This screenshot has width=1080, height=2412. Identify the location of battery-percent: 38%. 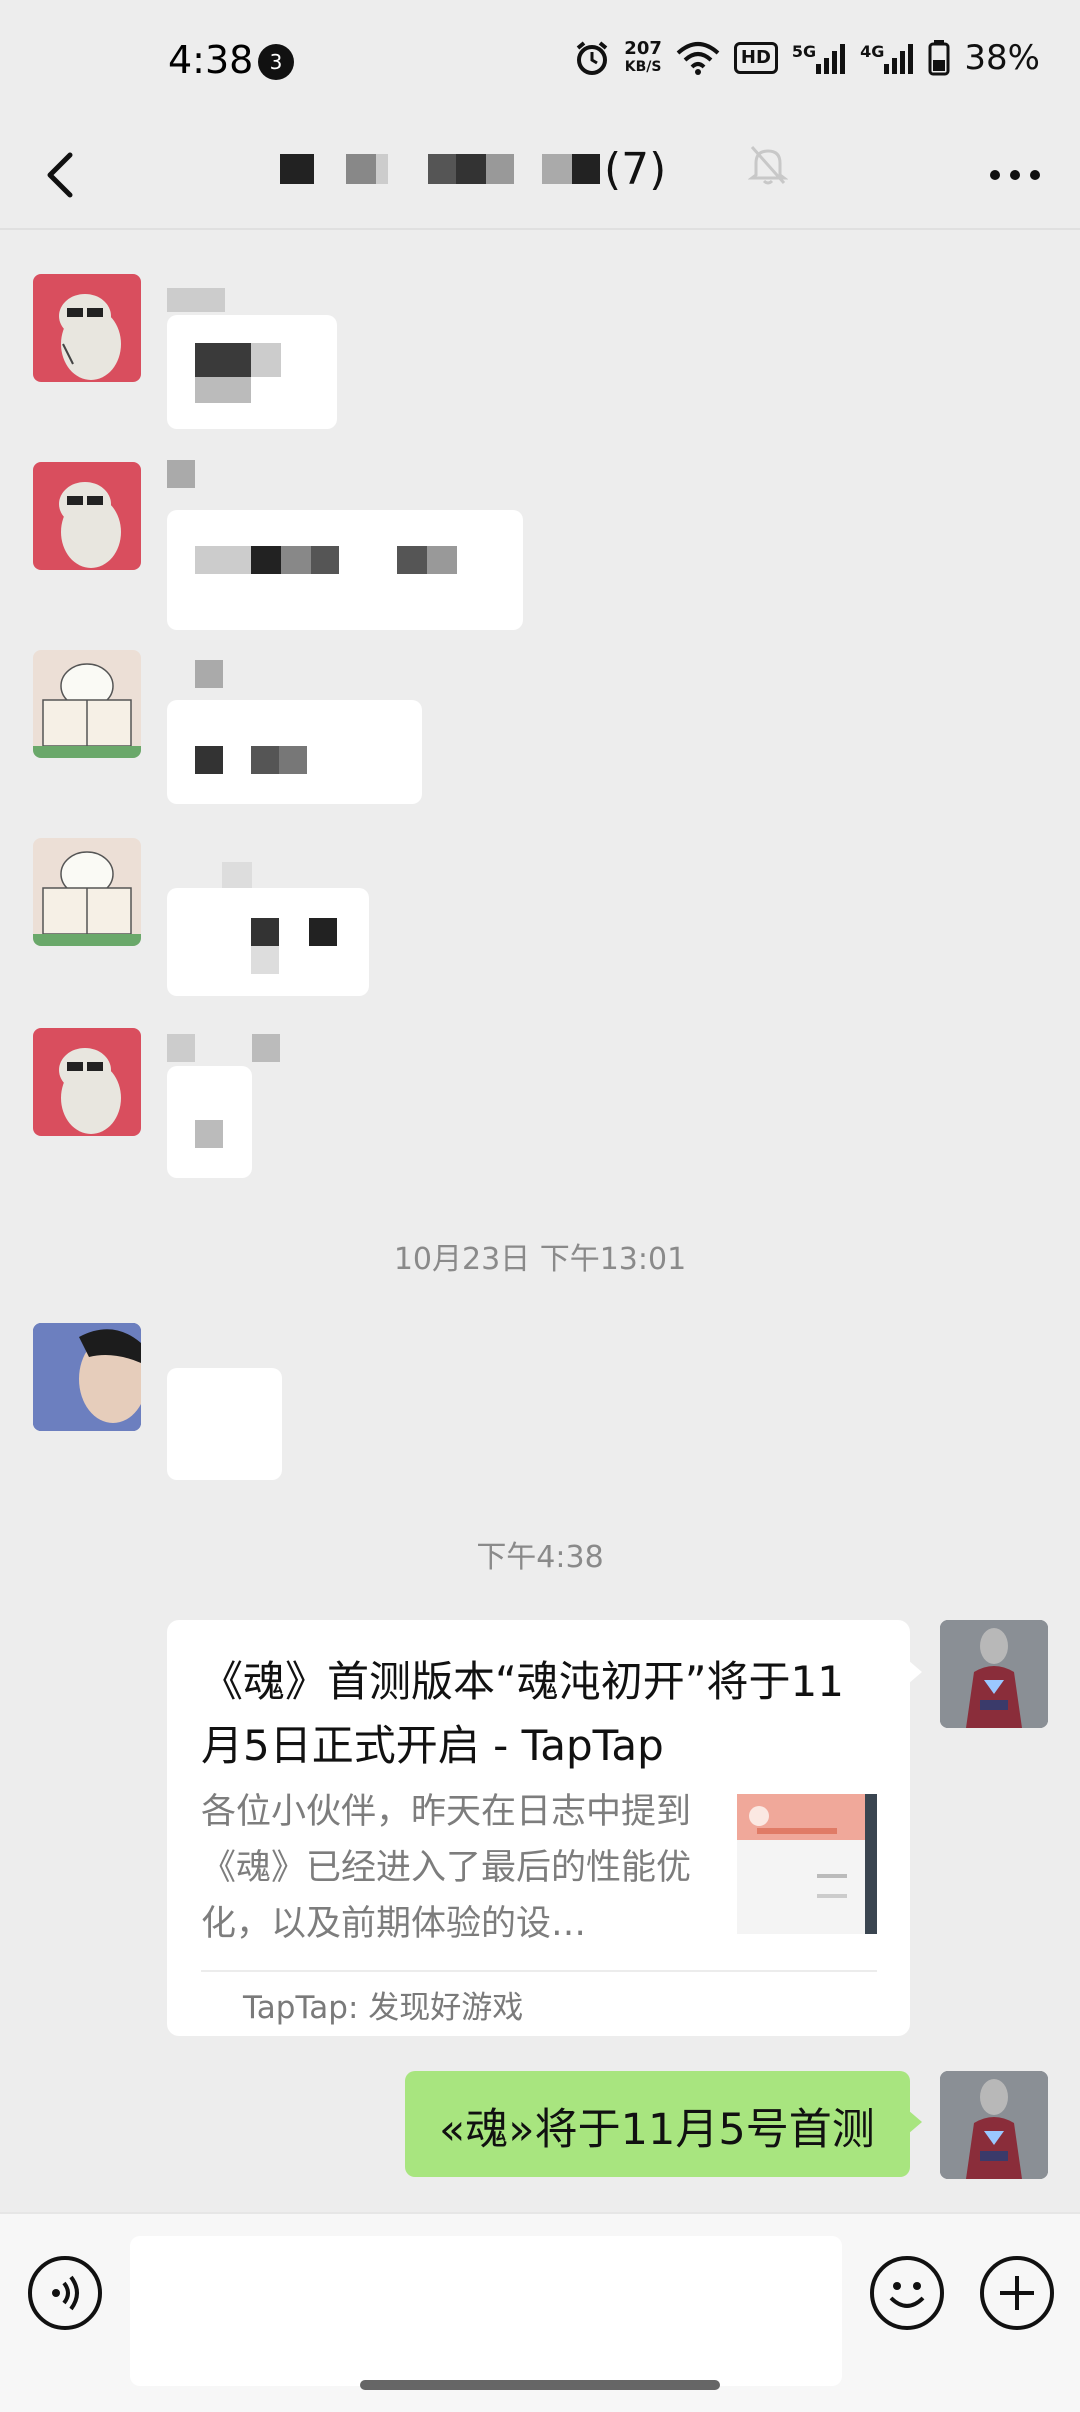
(1002, 58).